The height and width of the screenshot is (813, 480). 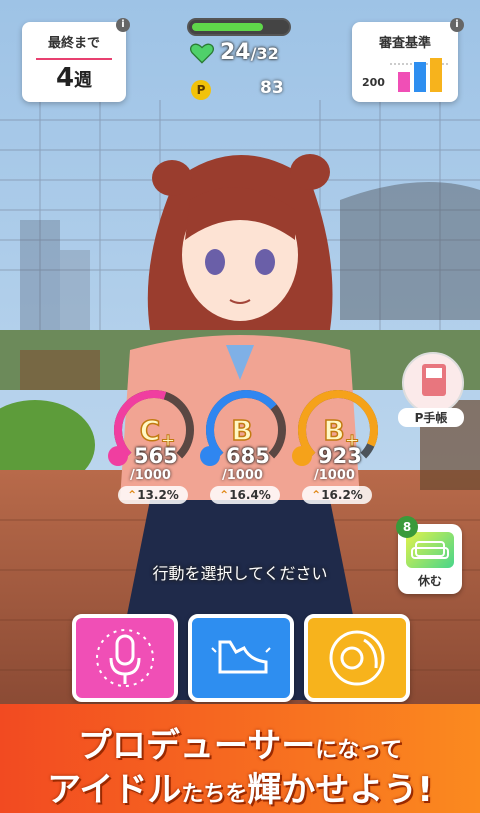 I want to click on banner-text-ninatte: になって, so click(x=359, y=750).